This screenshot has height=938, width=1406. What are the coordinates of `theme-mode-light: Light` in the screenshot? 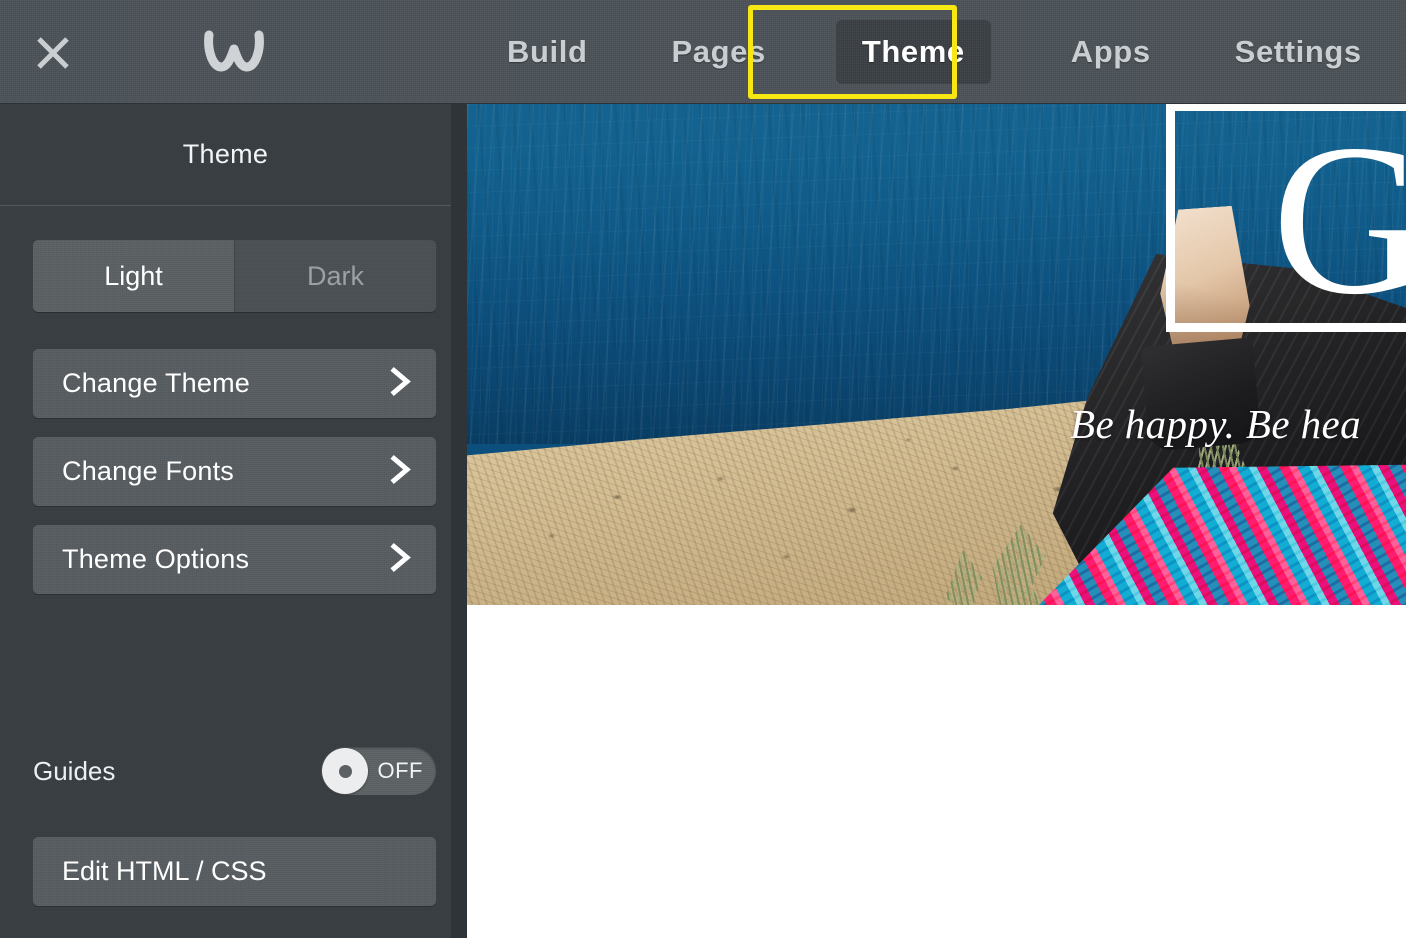 It's located at (134, 276).